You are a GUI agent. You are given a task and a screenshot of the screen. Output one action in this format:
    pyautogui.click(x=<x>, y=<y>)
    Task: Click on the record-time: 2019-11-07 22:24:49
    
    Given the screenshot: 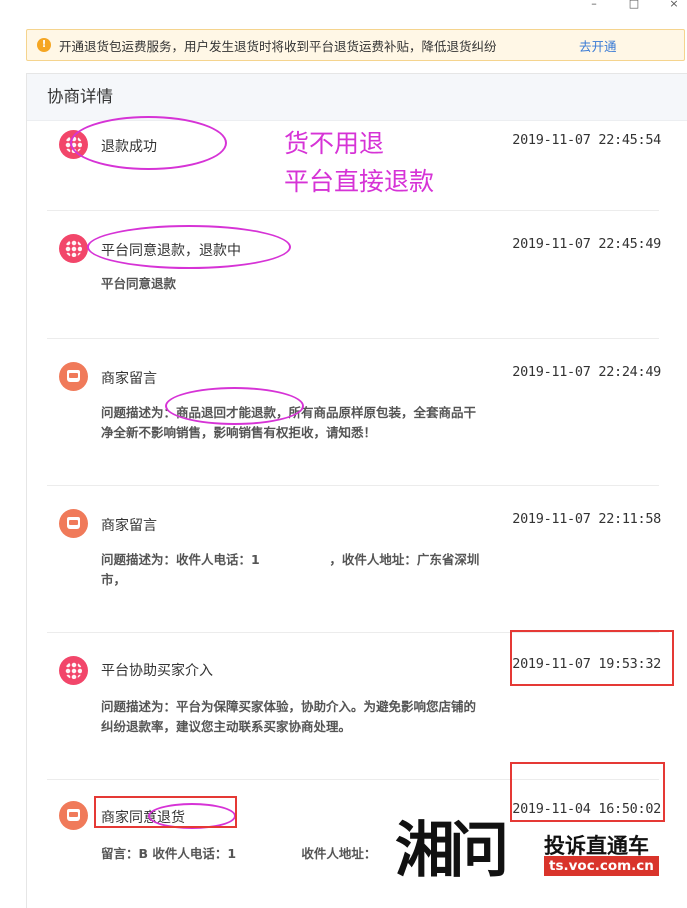 What is the action you would take?
    pyautogui.click(x=586, y=372)
    